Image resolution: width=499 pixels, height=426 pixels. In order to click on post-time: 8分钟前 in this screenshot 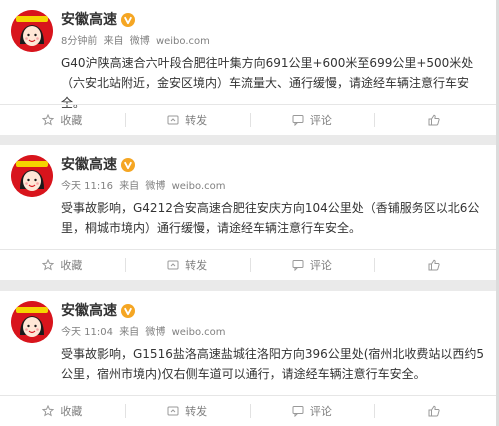, I will do `click(79, 41)`.